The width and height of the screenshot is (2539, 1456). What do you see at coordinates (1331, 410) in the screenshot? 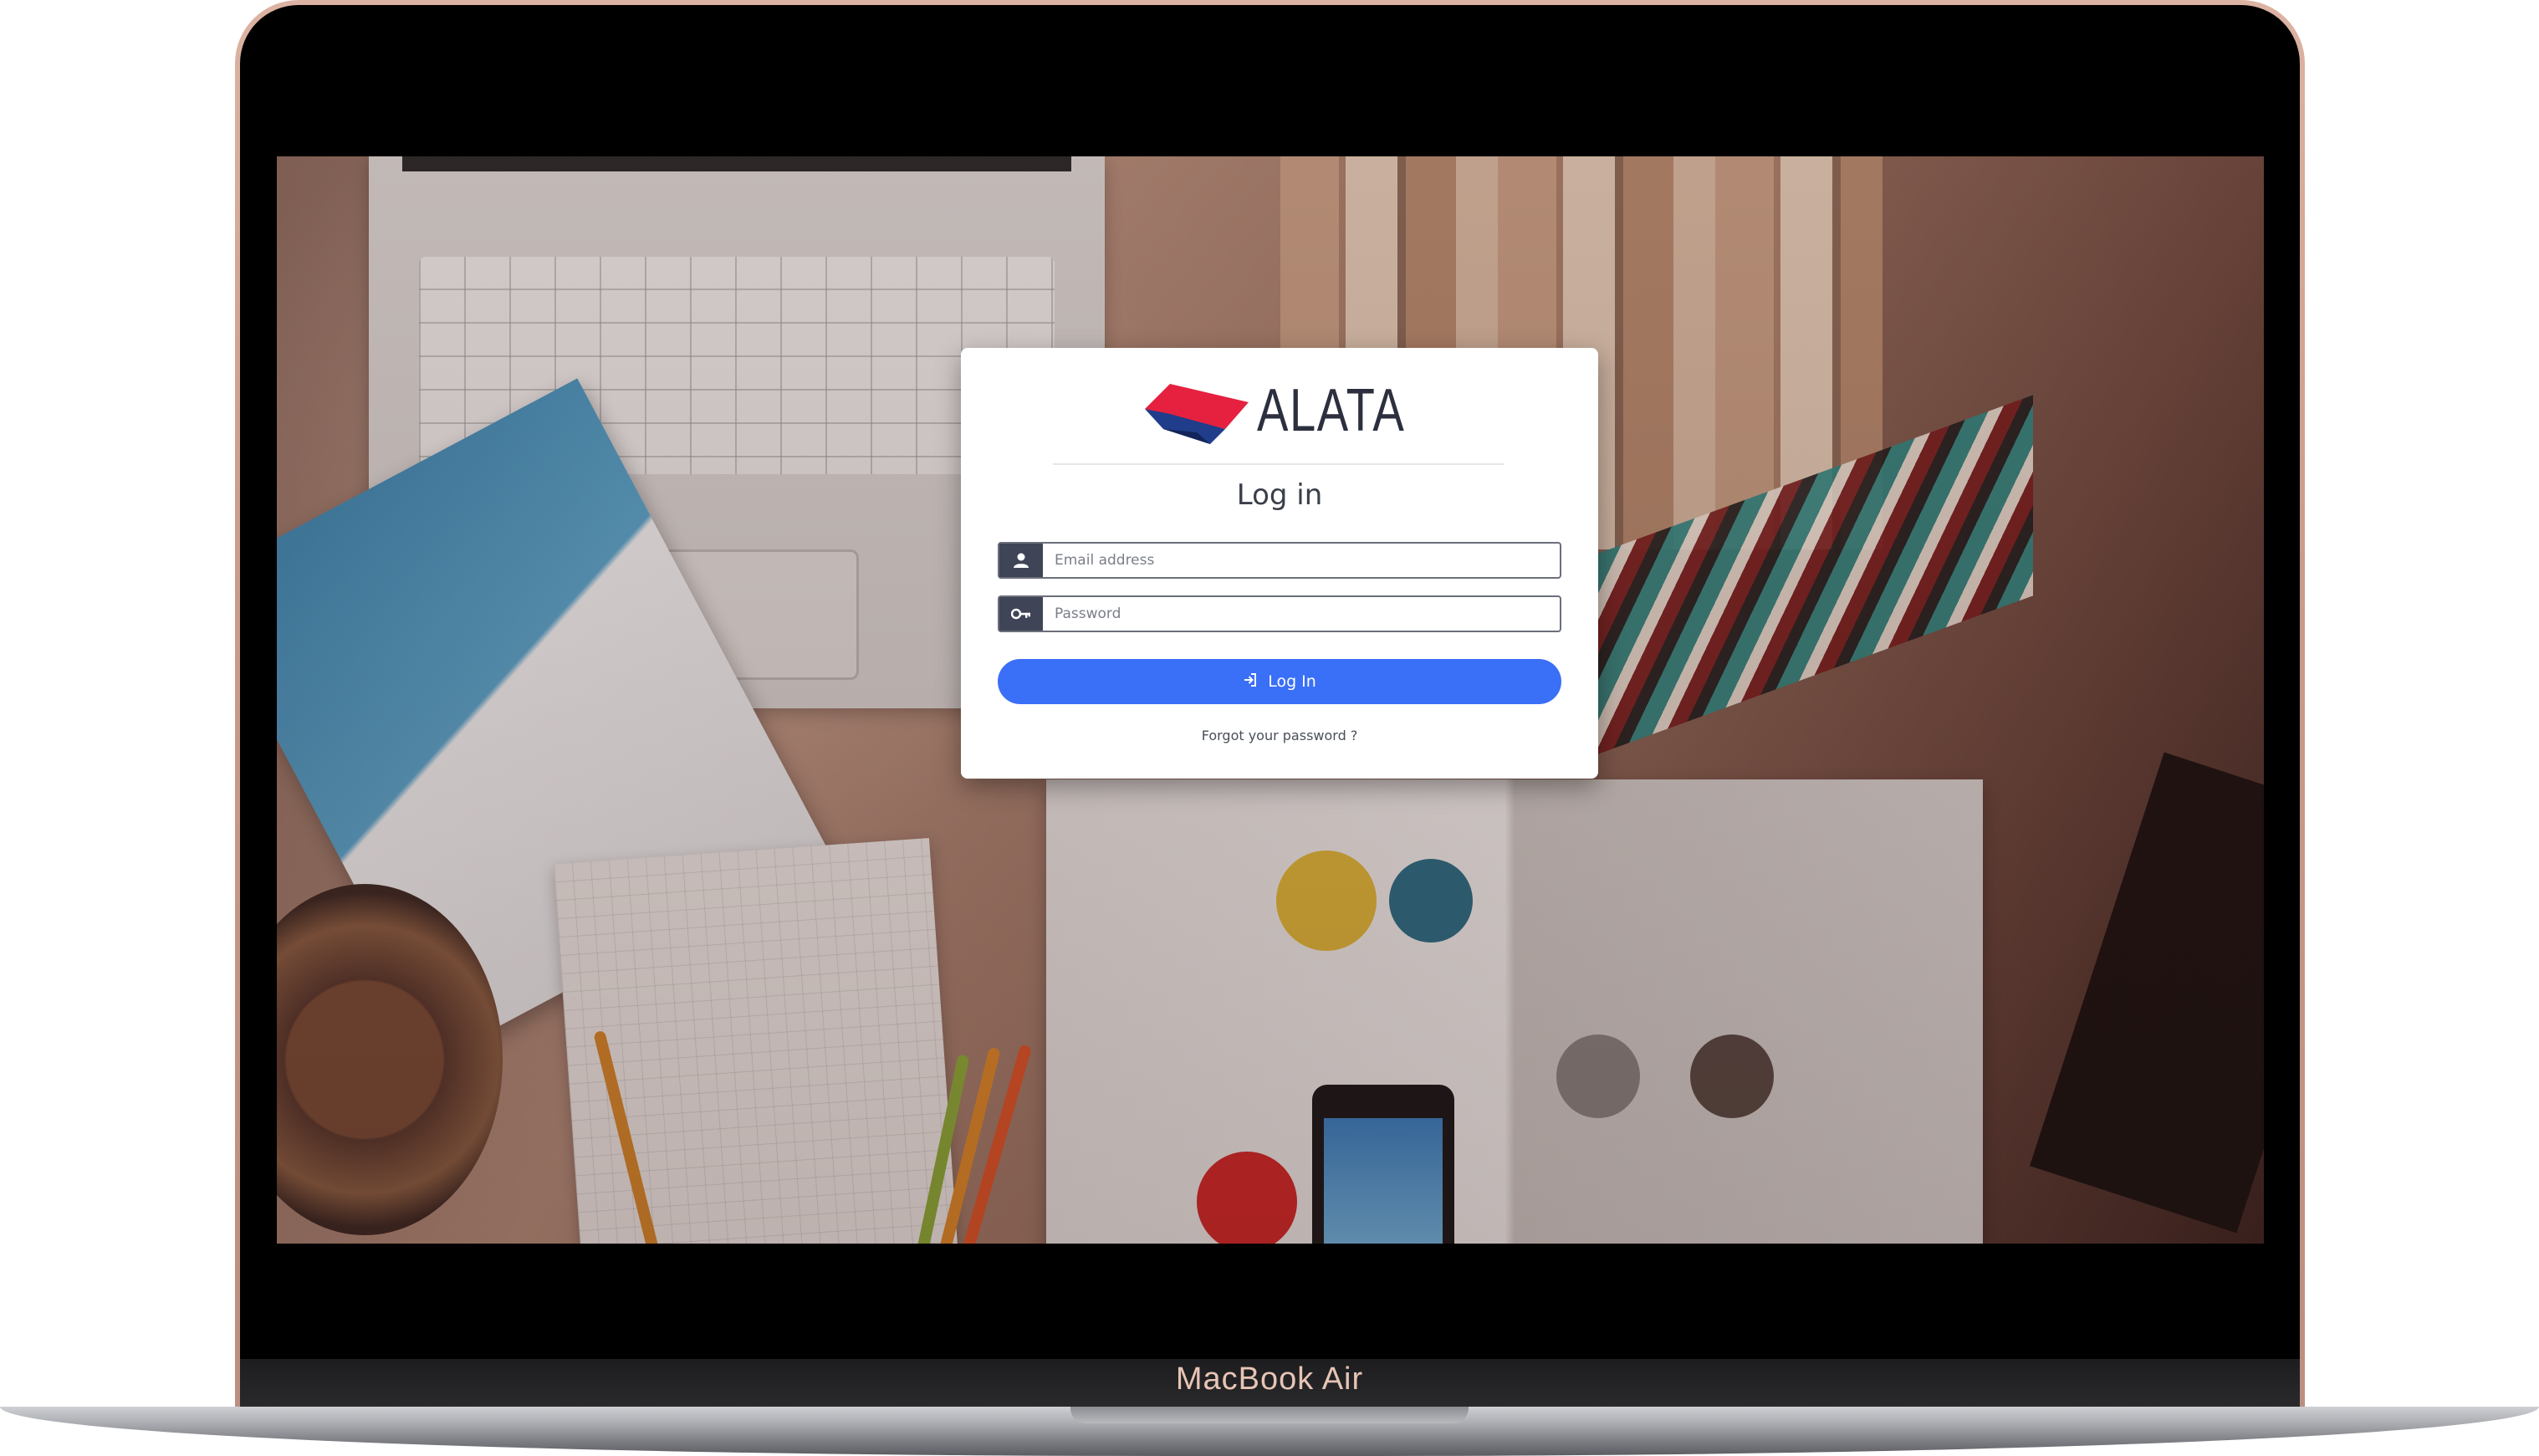
I see `brand-name: ALATA` at bounding box center [1331, 410].